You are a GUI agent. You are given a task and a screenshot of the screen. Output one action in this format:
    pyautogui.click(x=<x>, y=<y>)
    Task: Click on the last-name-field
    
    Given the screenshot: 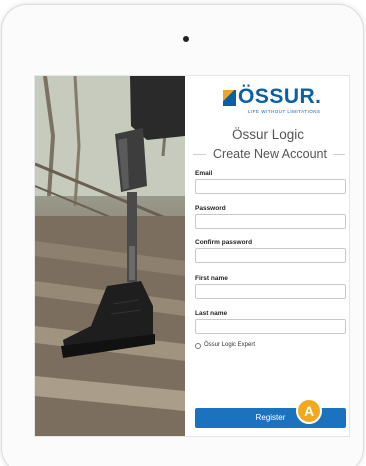 What is the action you would take?
    pyautogui.click(x=270, y=326)
    